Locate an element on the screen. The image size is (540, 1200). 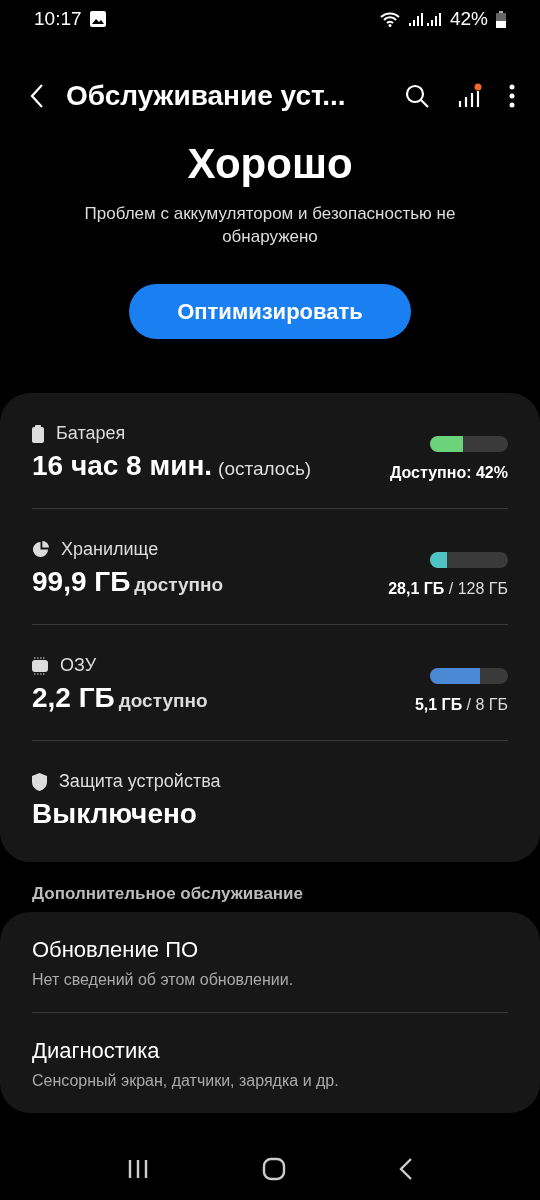
item-label: Батарея is located at coordinates (91, 433).